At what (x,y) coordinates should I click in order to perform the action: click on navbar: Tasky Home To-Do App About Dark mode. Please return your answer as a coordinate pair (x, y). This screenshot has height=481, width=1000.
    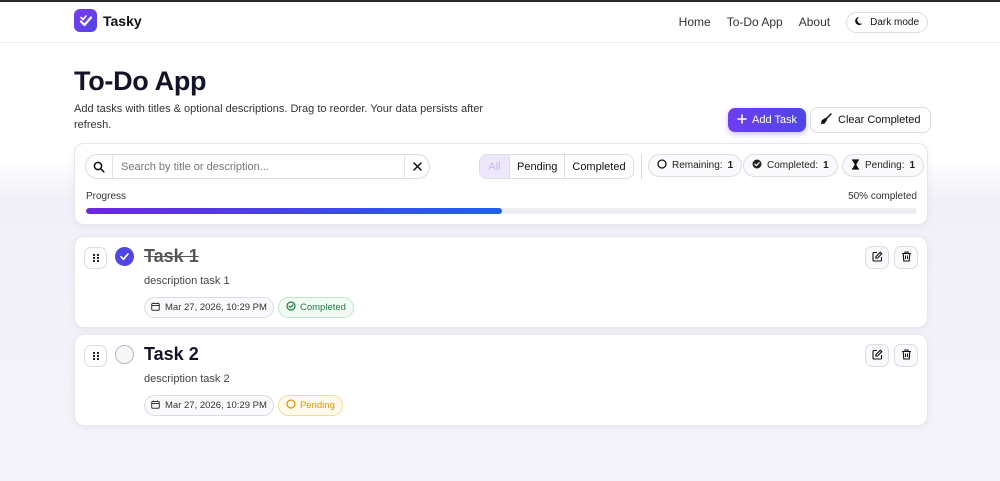
    Looking at the image, I should click on (500, 22).